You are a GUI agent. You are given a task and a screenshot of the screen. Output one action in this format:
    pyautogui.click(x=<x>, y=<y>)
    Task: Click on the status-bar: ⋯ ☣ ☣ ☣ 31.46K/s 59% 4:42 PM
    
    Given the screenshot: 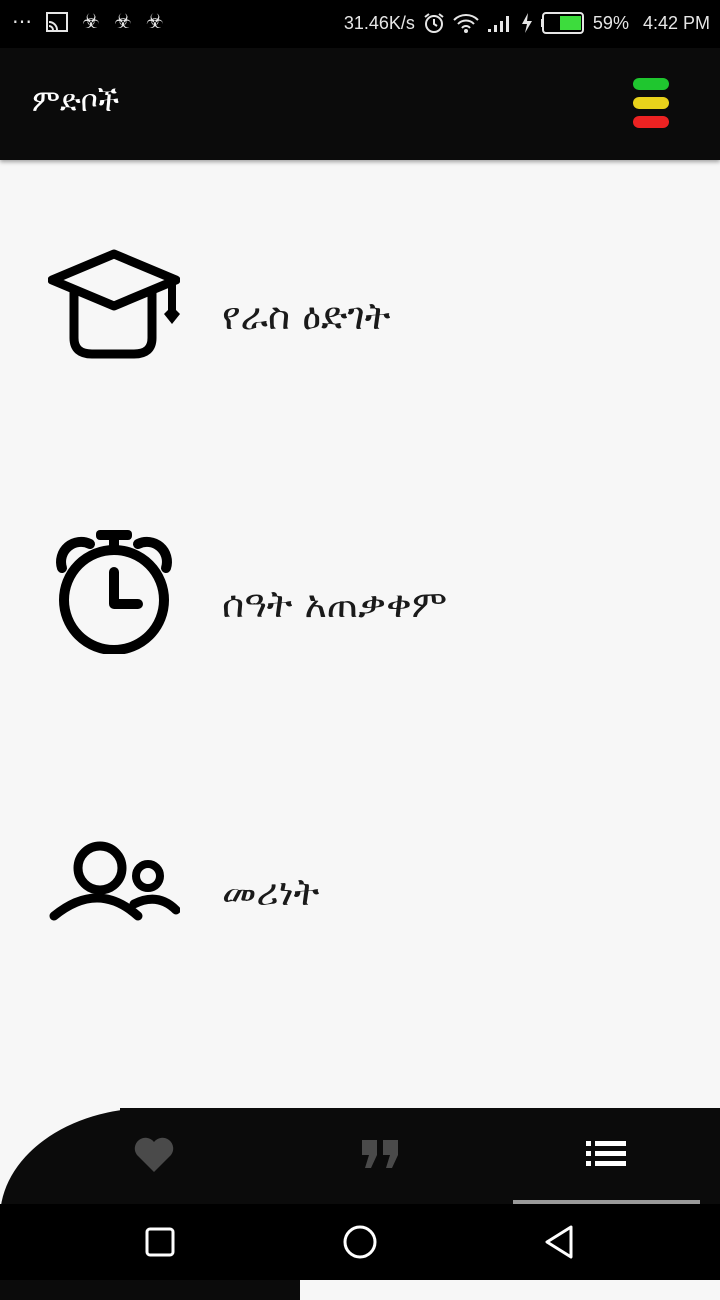 What is the action you would take?
    pyautogui.click(x=360, y=24)
    